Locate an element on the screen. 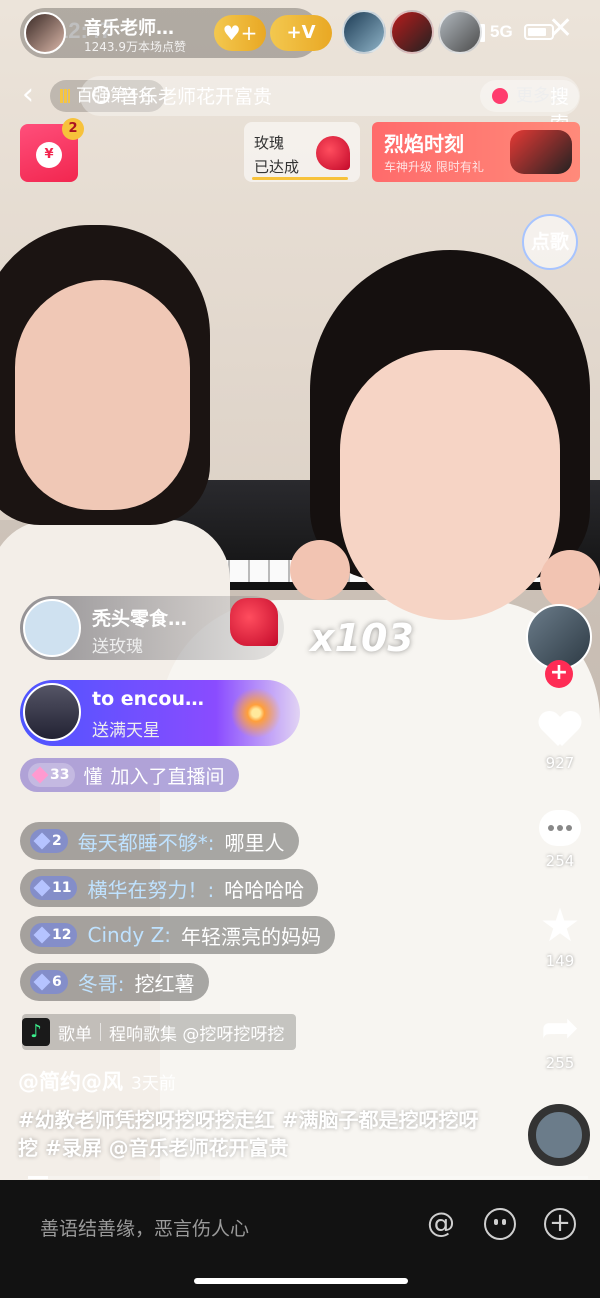 The image size is (600, 1298). search-input: 音乐老师花开富贵 更多关 搜索 is located at coordinates (330, 105).